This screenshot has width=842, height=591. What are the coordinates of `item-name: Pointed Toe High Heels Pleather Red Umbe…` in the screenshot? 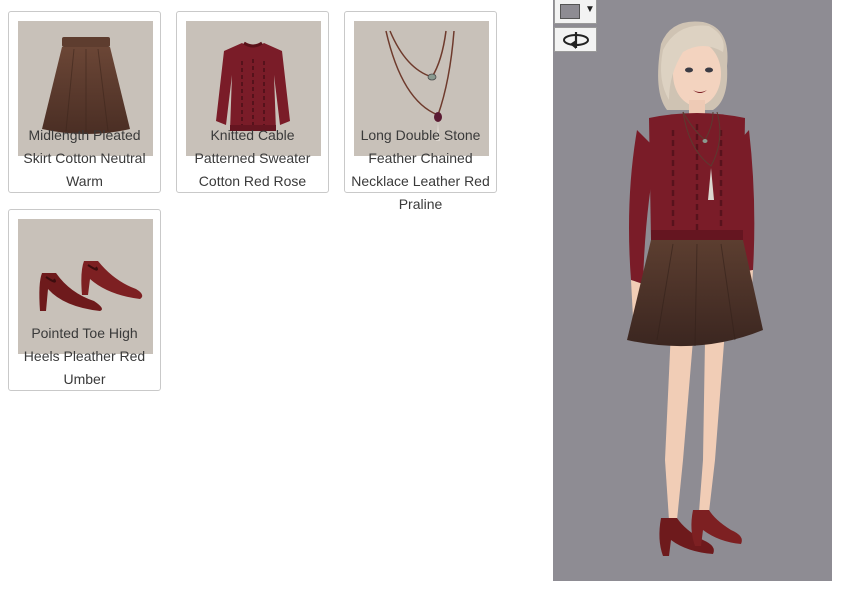 It's located at (84, 356).